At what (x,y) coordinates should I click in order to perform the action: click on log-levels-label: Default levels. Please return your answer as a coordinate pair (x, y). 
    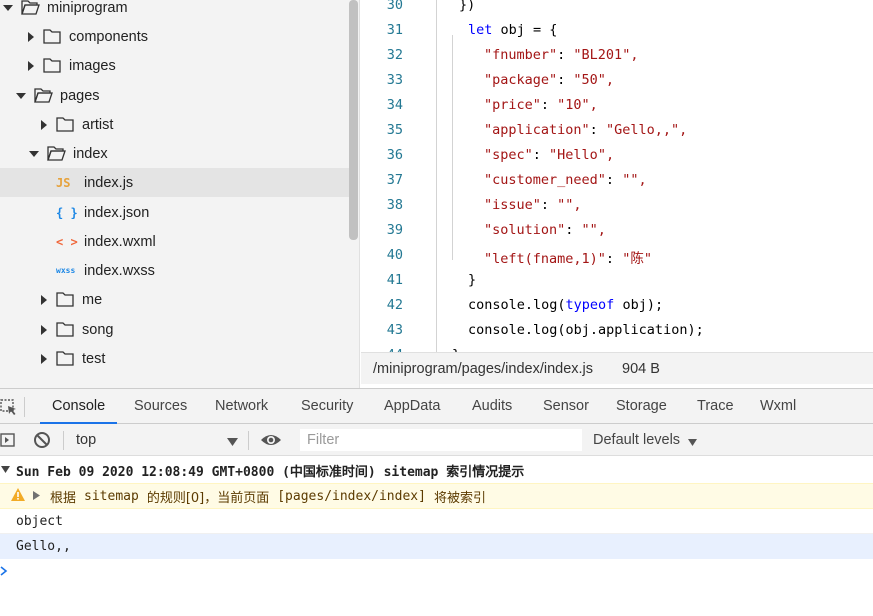
    Looking at the image, I should click on (637, 440).